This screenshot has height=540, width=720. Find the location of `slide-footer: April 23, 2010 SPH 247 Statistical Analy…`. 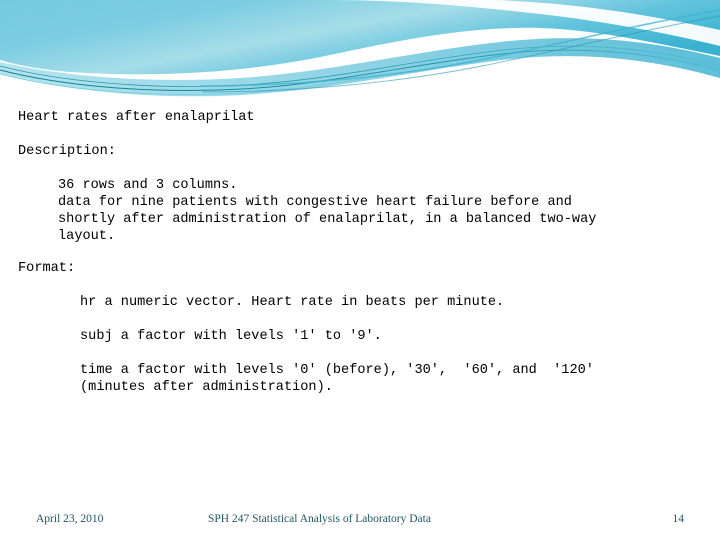

slide-footer: April 23, 2010 SPH 247 Statistical Analy… is located at coordinates (360, 522).